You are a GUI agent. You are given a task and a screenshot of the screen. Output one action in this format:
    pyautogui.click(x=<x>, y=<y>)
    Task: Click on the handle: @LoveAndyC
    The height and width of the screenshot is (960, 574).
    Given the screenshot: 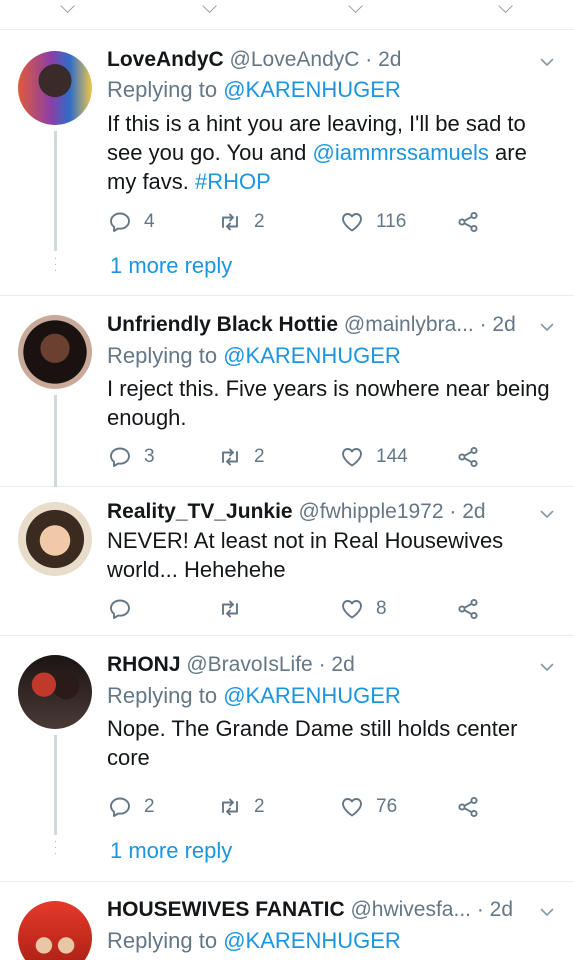 What is the action you would take?
    pyautogui.click(x=295, y=59)
    